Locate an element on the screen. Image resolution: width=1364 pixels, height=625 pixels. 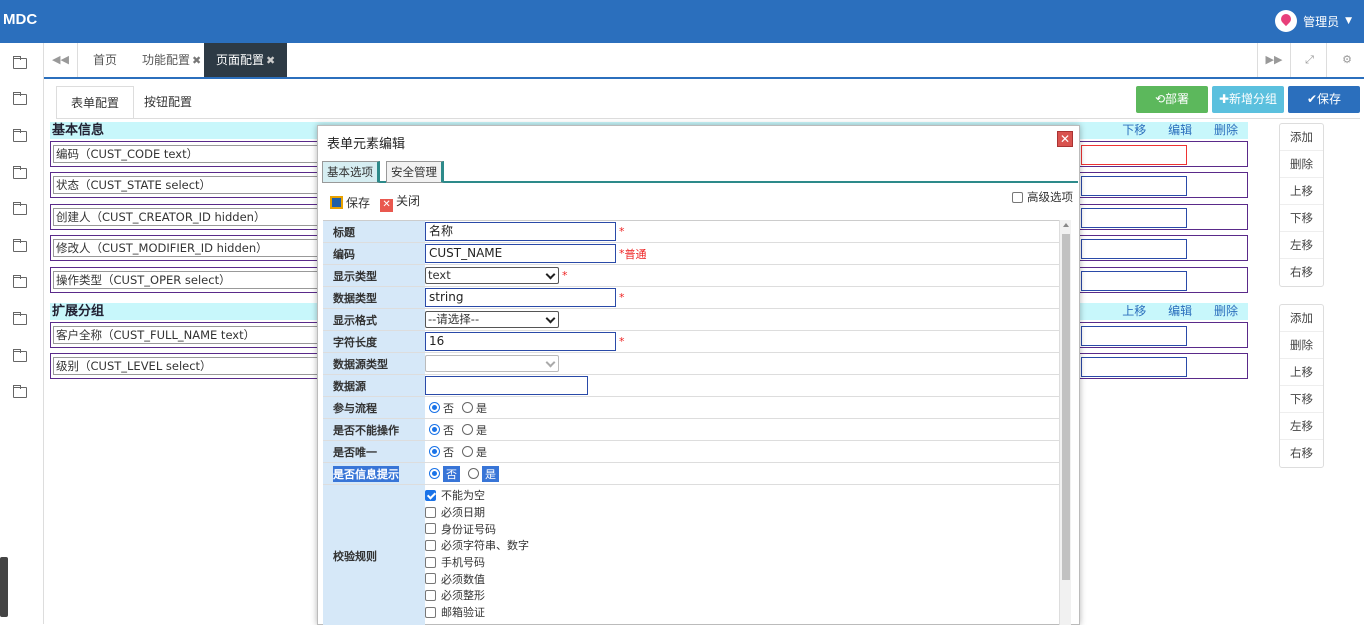
data-type-input: string is located at coordinates (520, 297).